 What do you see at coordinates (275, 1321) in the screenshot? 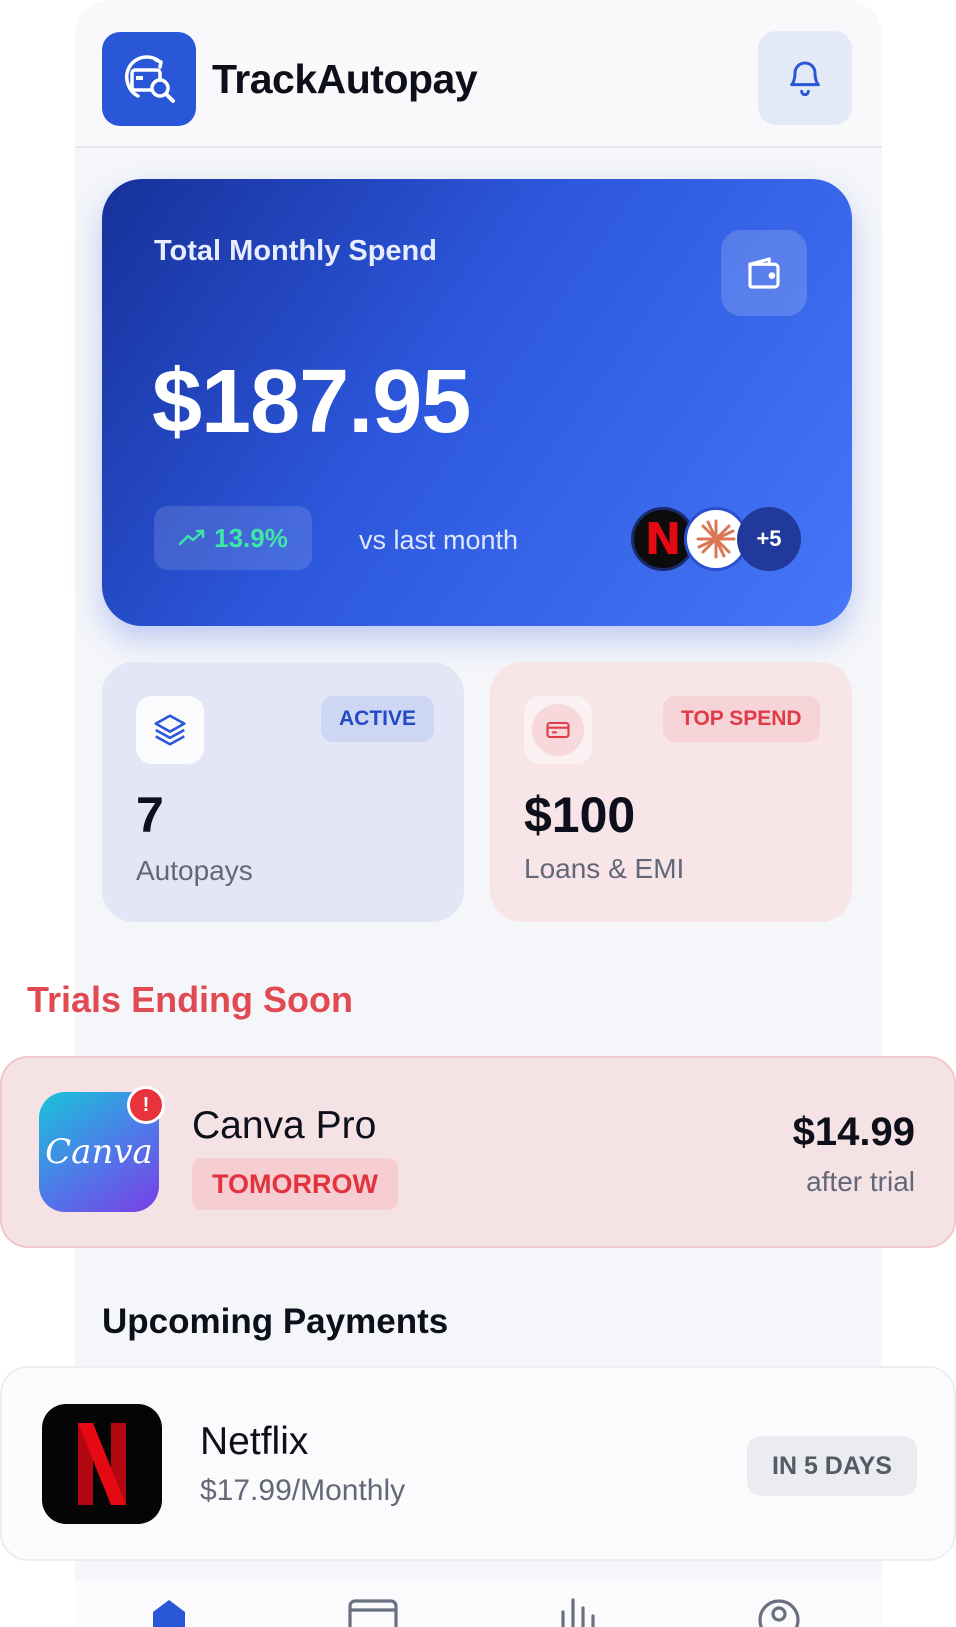
I see `upcoming-section-title: Upcoming Payments` at bounding box center [275, 1321].